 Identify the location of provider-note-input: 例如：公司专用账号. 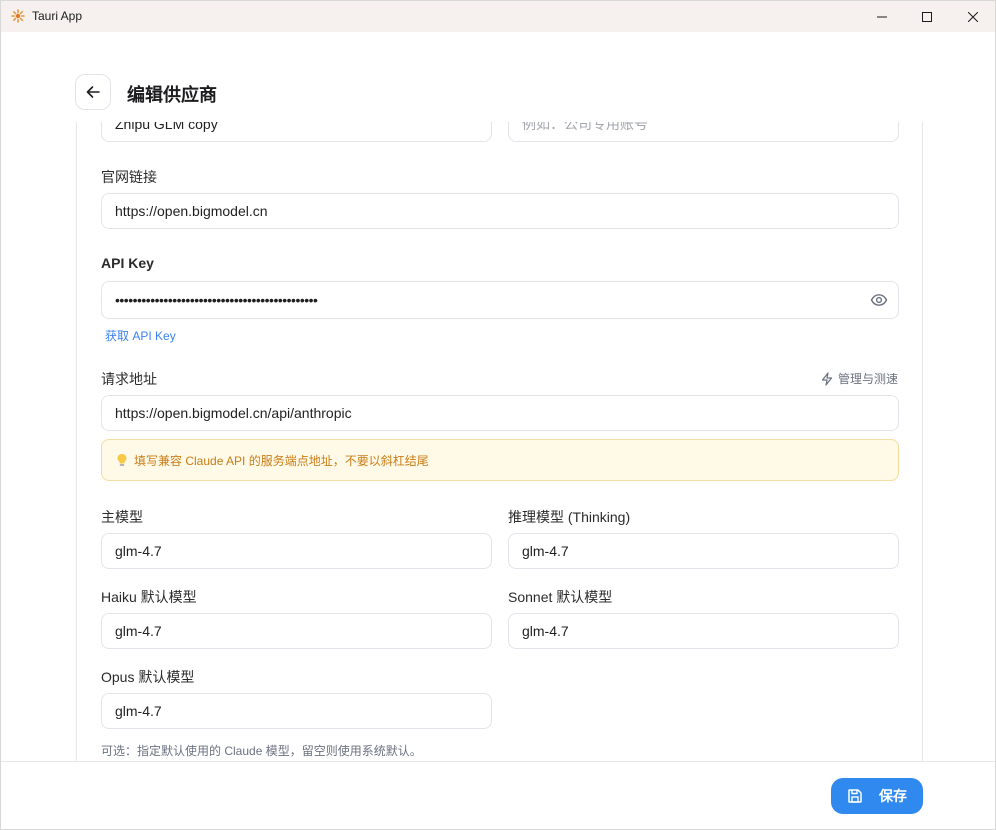
(703, 132).